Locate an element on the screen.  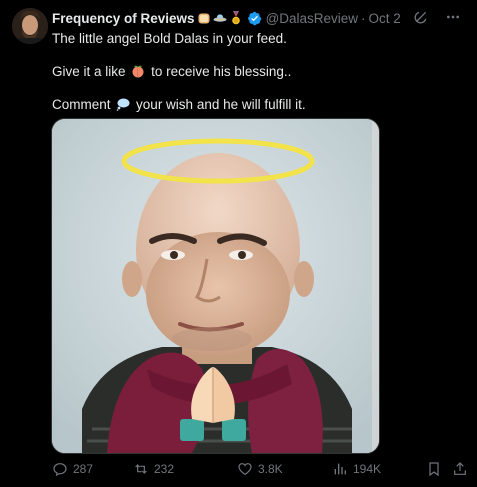
verified-badge-icon is located at coordinates (254, 18).